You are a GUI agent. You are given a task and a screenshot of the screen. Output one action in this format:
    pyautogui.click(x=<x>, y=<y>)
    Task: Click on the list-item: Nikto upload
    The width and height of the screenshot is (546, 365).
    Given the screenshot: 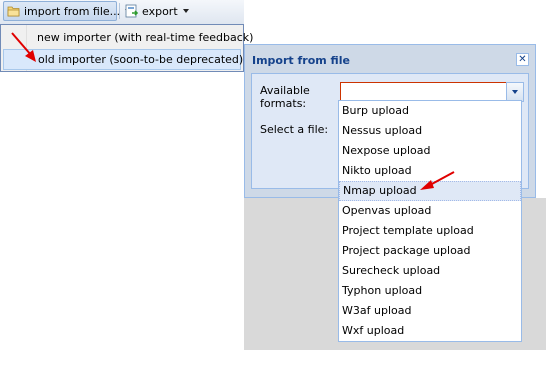 What is the action you would take?
    pyautogui.click(x=430, y=171)
    